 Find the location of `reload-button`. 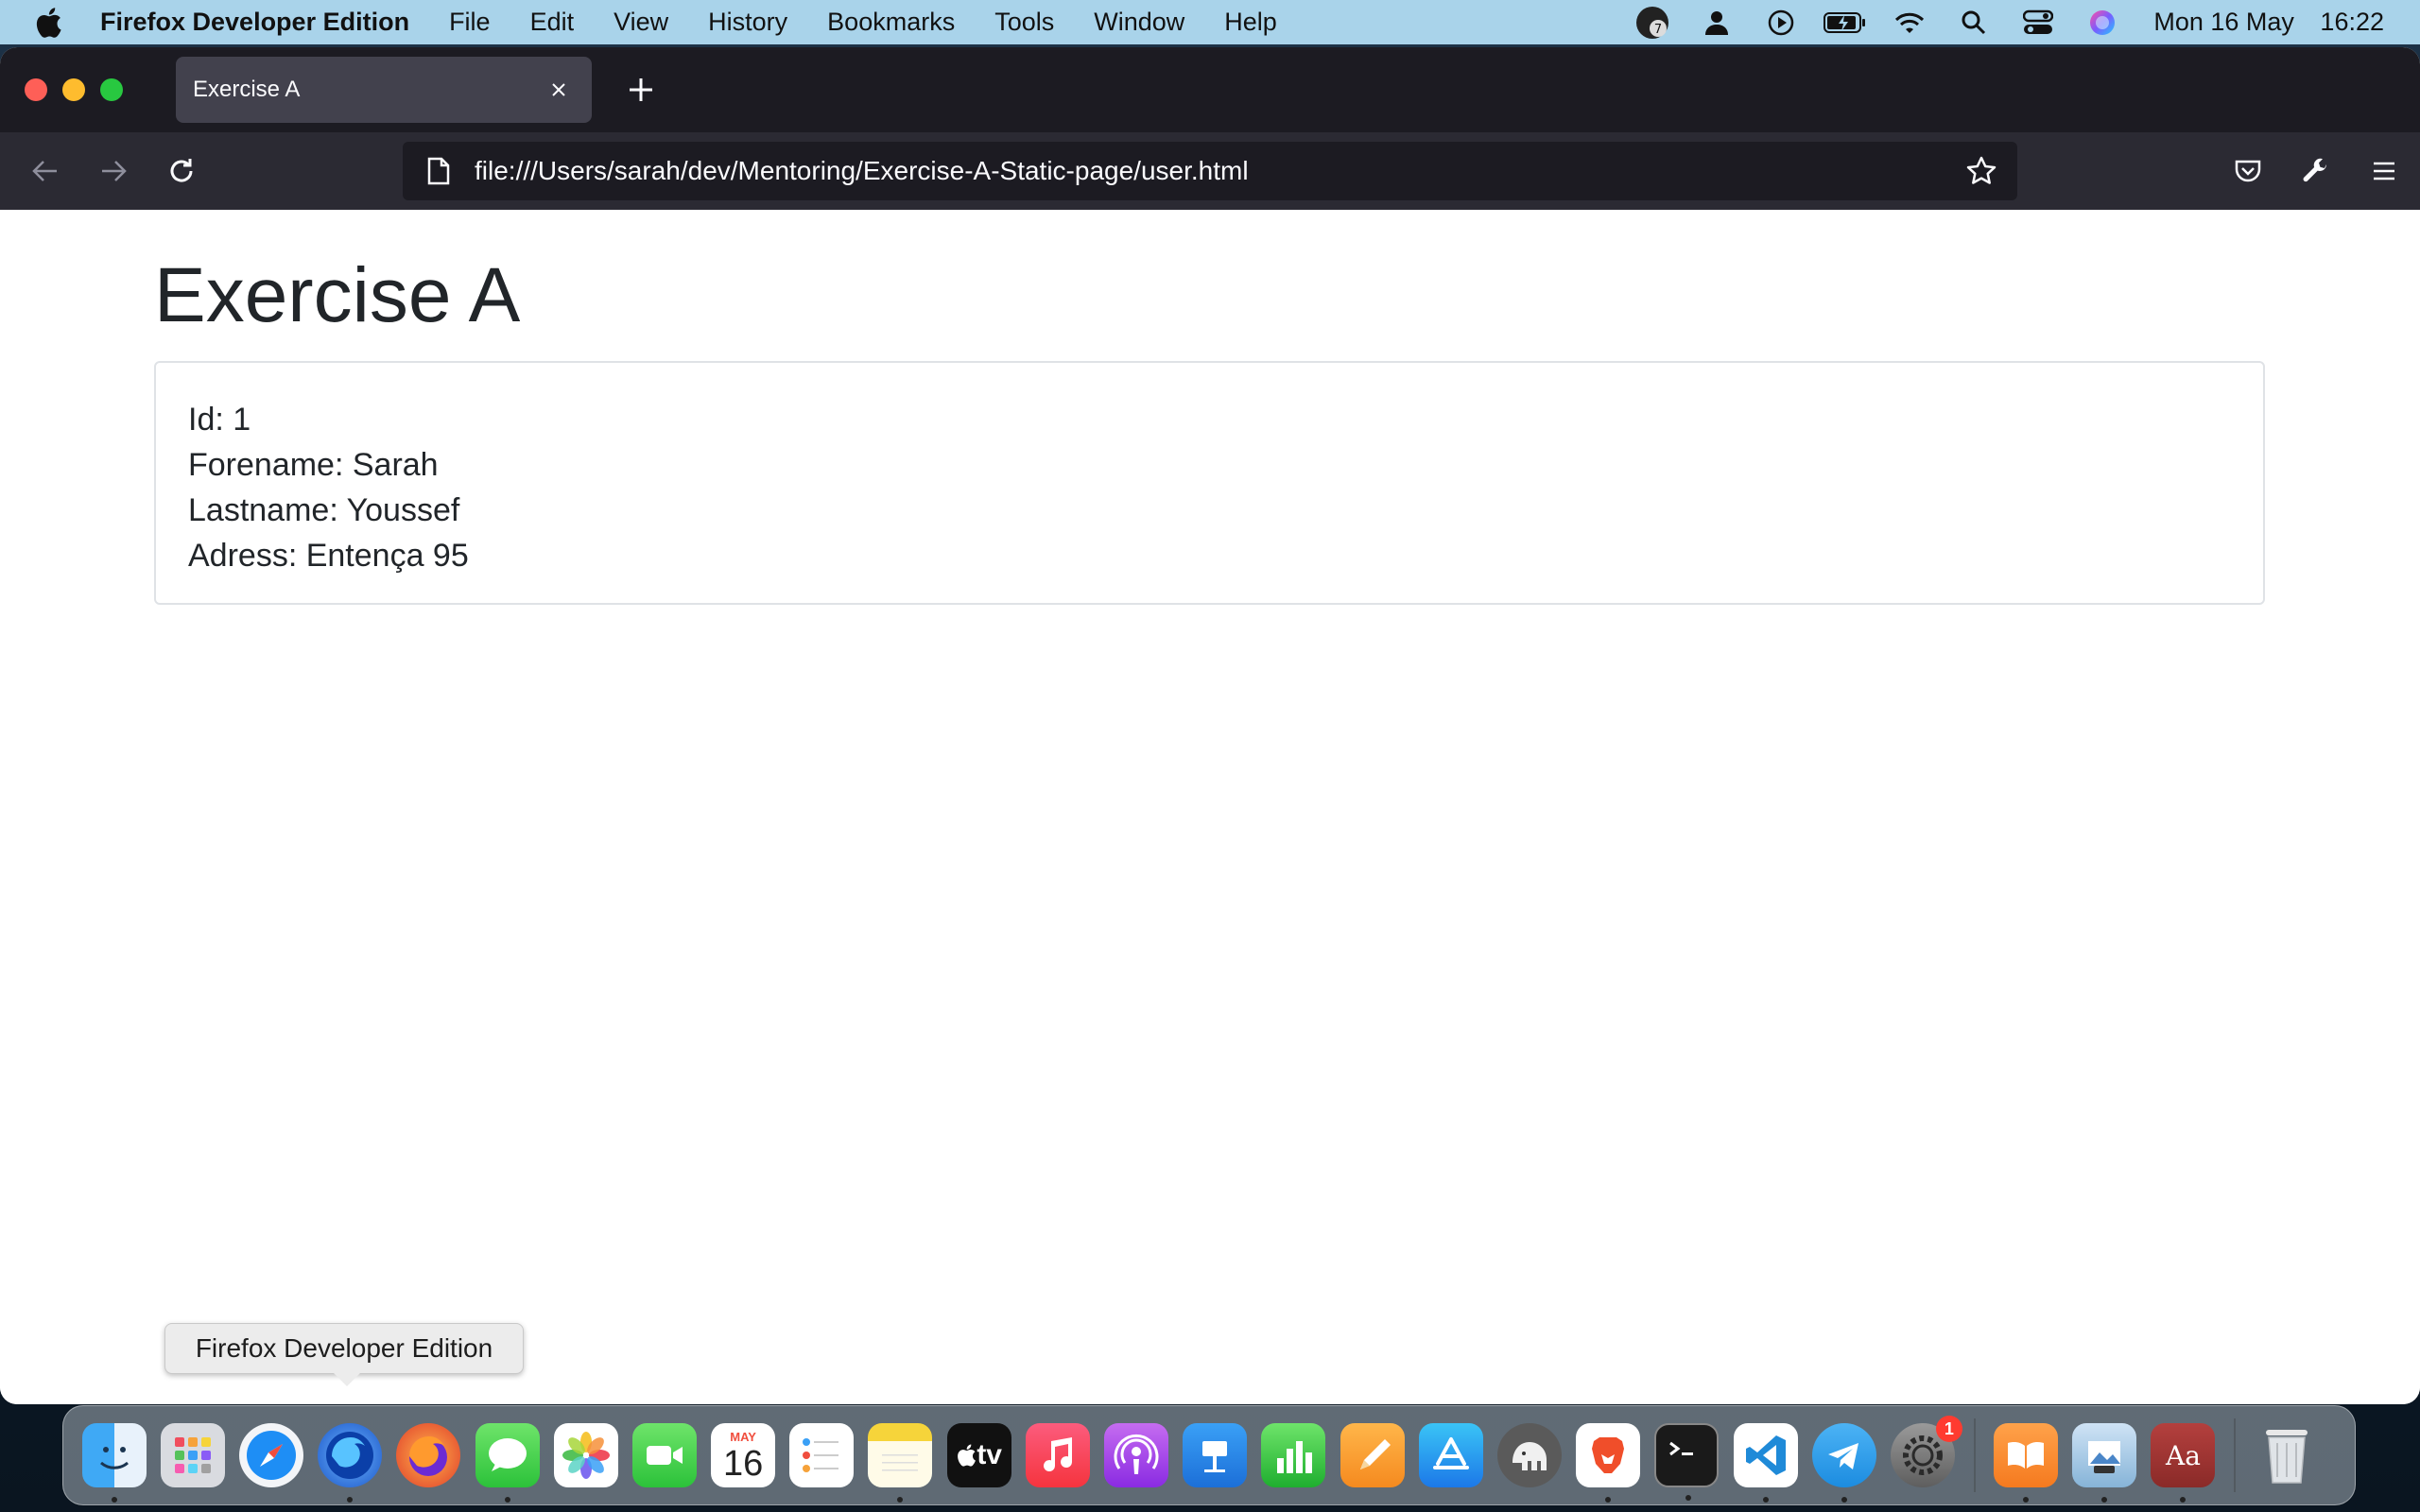

reload-button is located at coordinates (181, 171).